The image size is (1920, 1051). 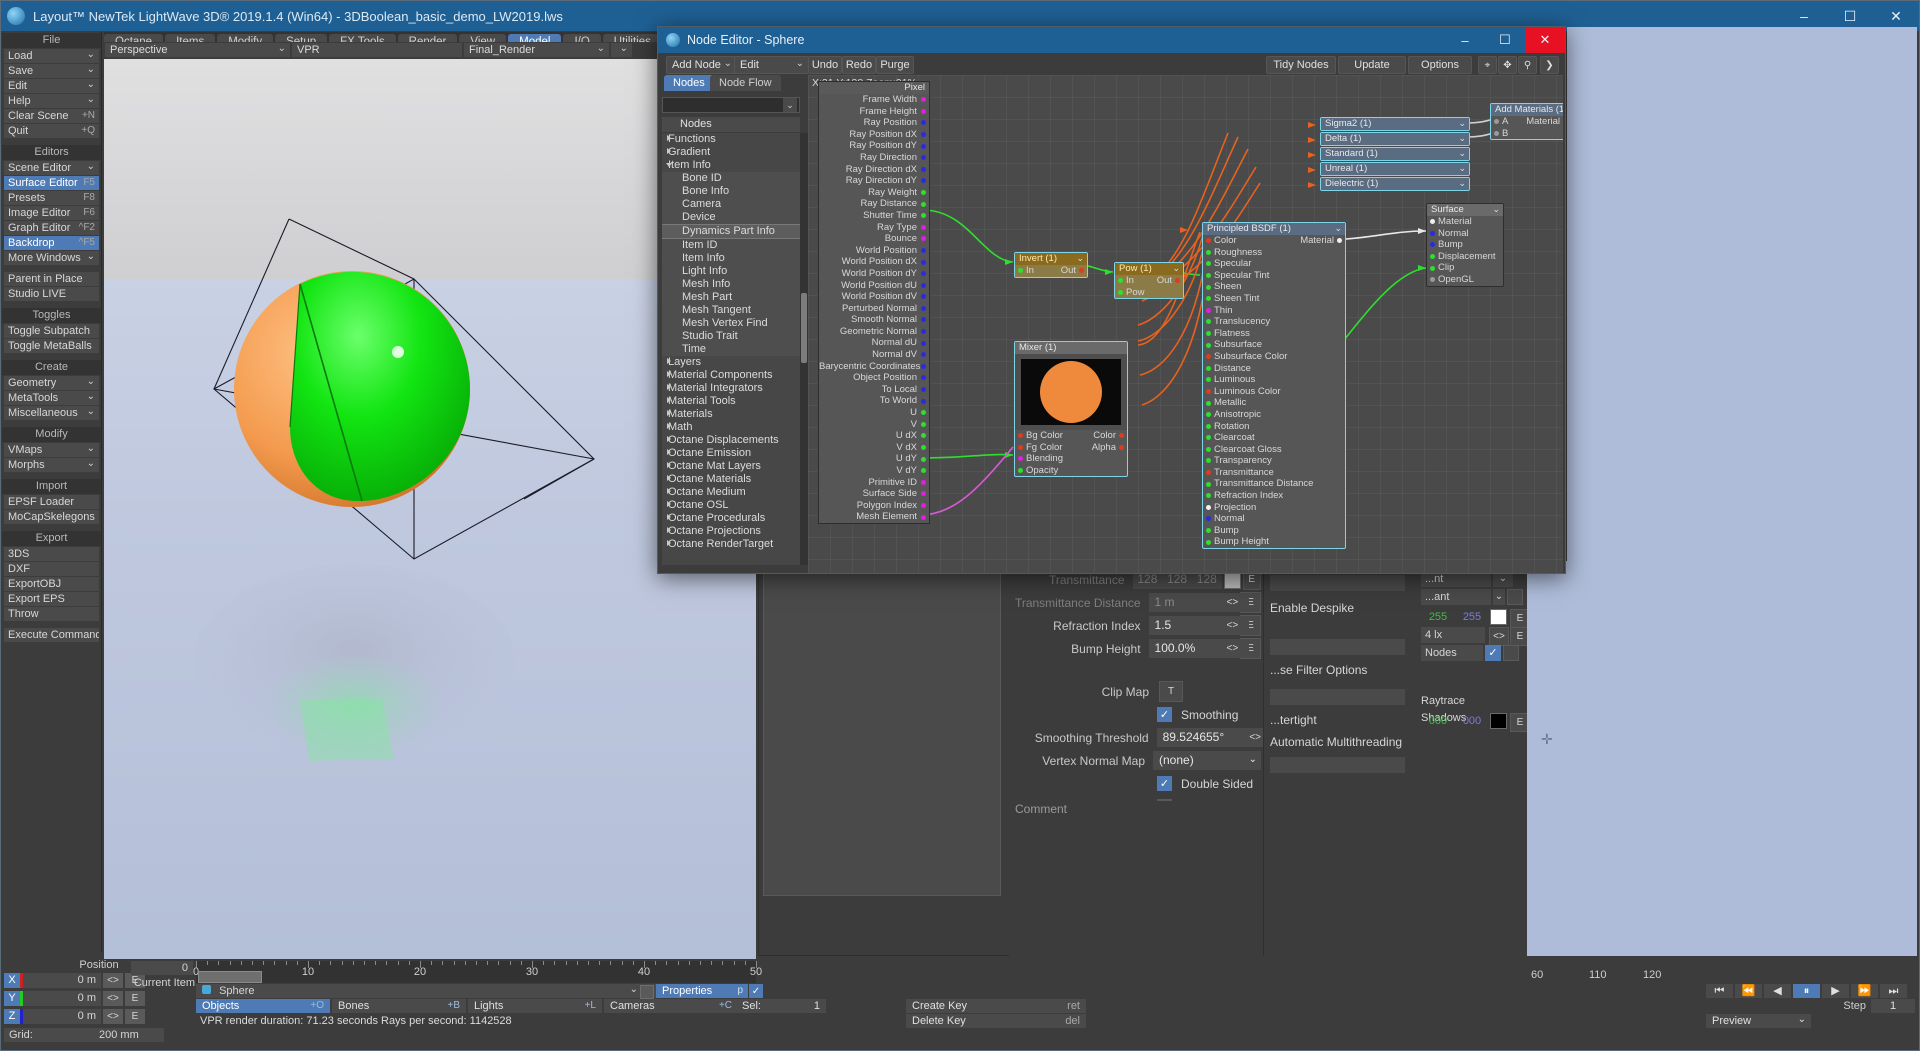 What do you see at coordinates (1339, 241) in the screenshot?
I see `bsdf-material-out-dot` at bounding box center [1339, 241].